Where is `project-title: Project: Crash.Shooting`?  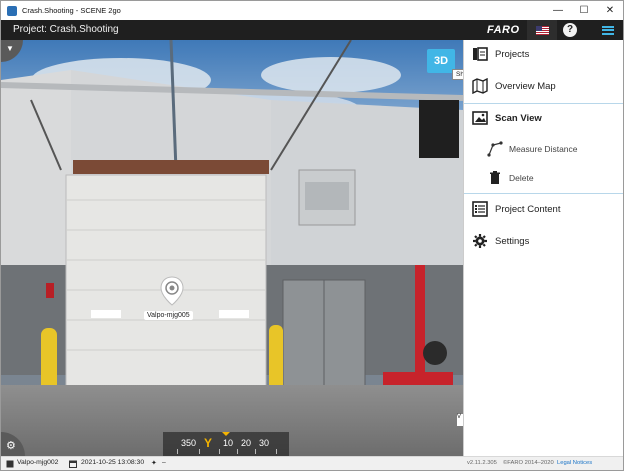
project-title: Project: Crash.Shooting is located at coordinates (66, 29).